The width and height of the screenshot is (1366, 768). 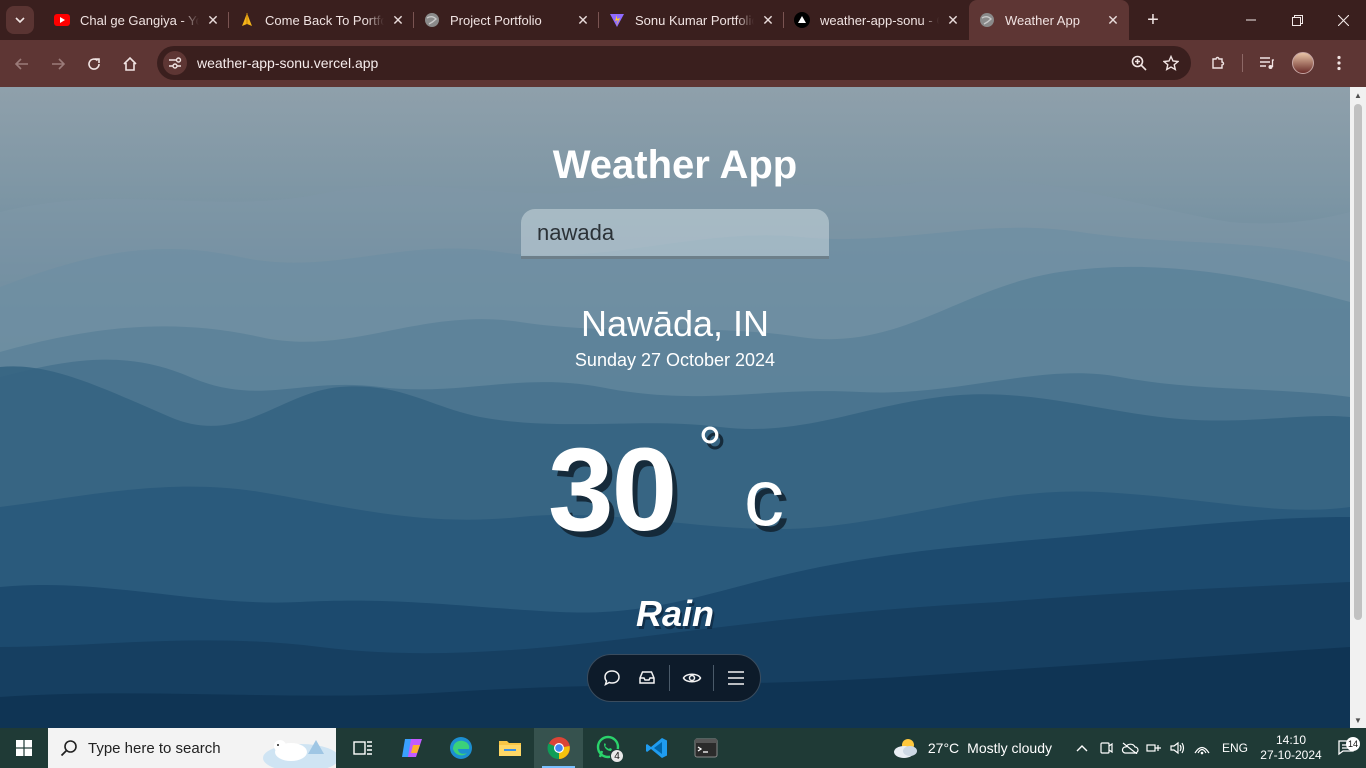 I want to click on taskbar-search-box: Type here to search, so click(x=192, y=748).